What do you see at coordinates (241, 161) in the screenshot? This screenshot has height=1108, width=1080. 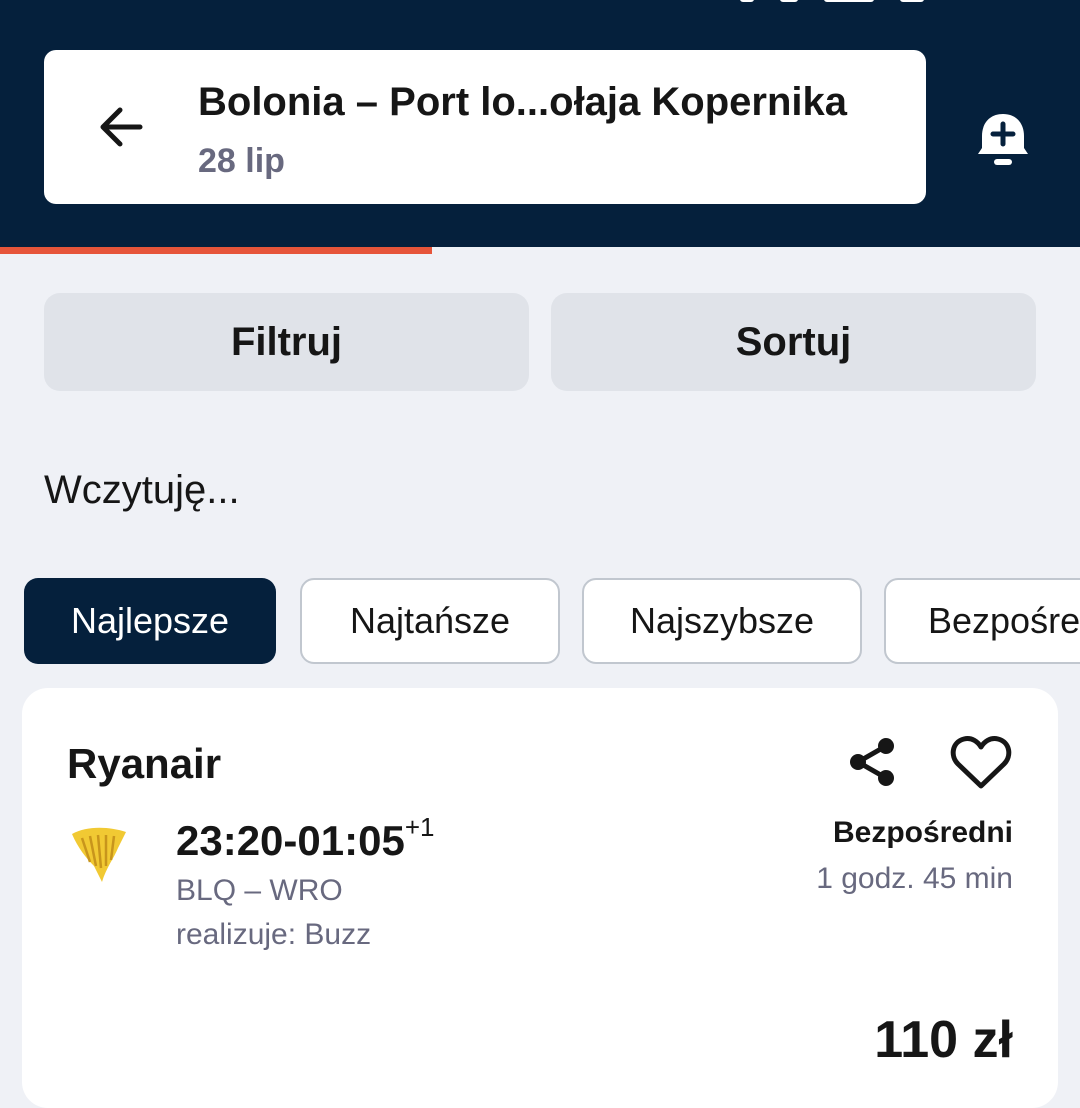 I see `travel-date: 28 lip` at bounding box center [241, 161].